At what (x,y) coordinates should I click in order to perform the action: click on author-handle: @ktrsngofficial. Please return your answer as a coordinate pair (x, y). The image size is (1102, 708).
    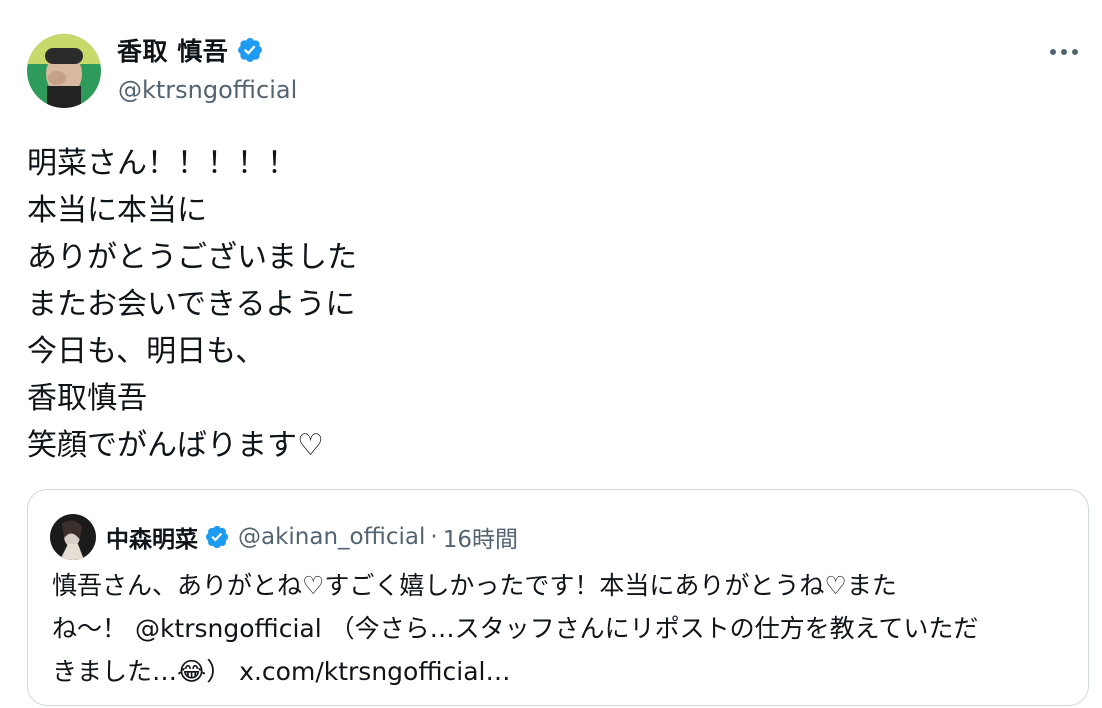
    Looking at the image, I should click on (207, 90).